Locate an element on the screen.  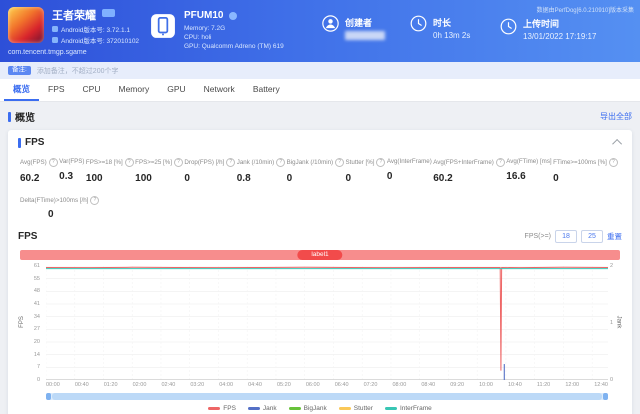
note-input: 添加备注，不超过200个字 is located at coordinates (78, 71).